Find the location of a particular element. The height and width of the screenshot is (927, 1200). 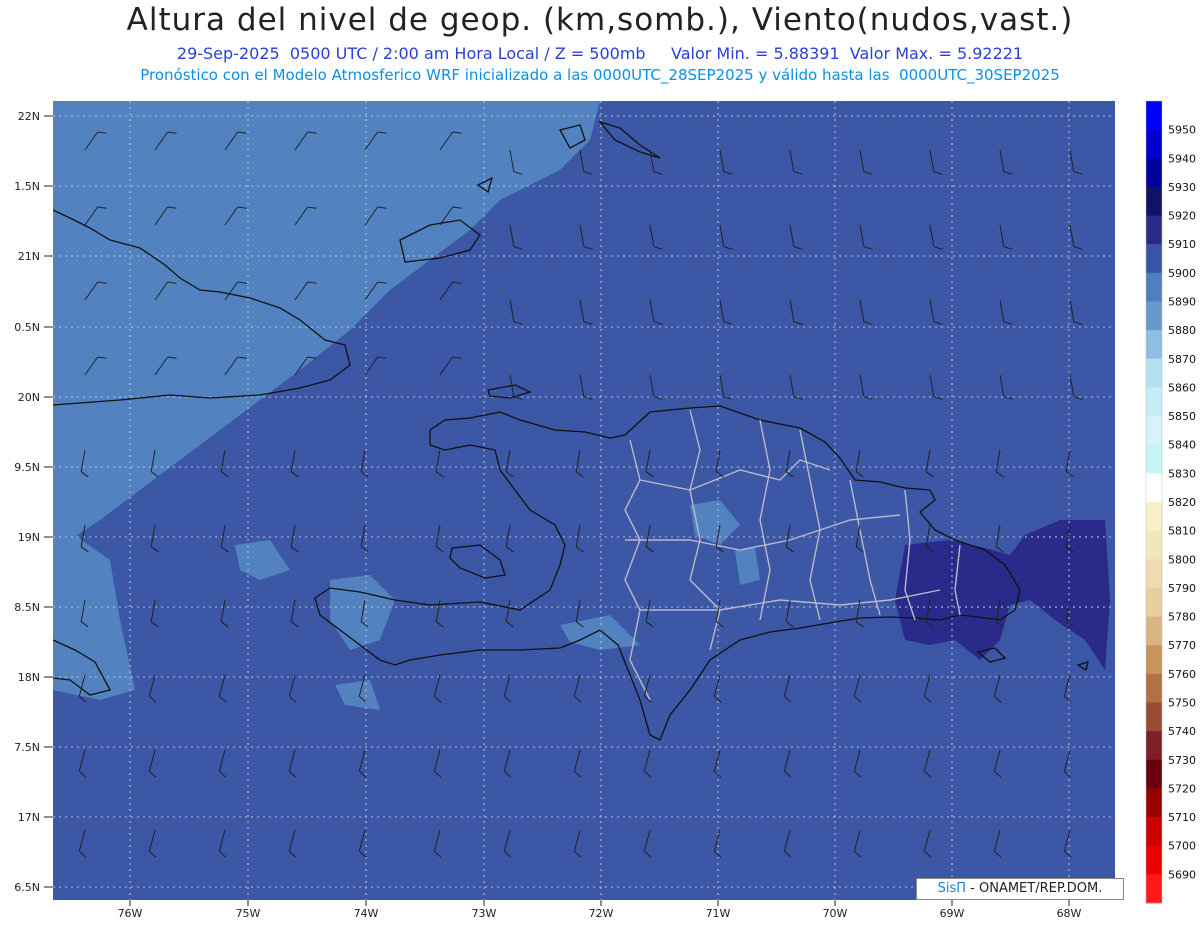

lon-tick-label: 76W is located at coordinates (130, 913).